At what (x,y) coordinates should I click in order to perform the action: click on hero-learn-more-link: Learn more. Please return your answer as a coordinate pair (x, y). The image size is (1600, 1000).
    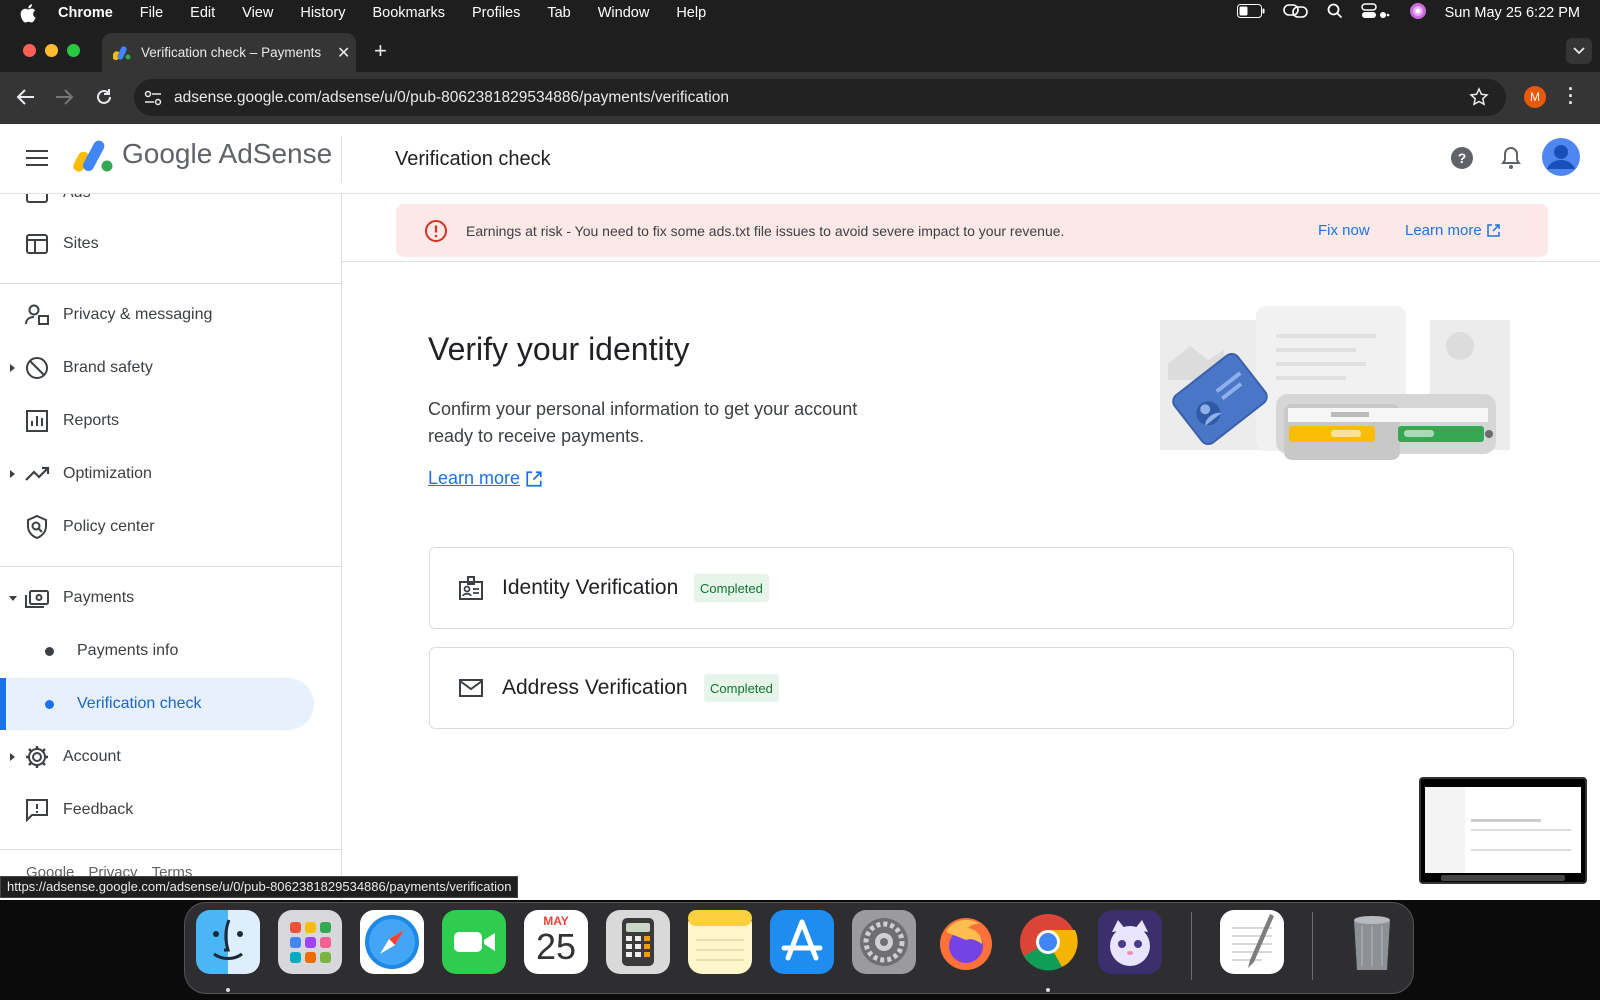
    Looking at the image, I should click on (485, 478).